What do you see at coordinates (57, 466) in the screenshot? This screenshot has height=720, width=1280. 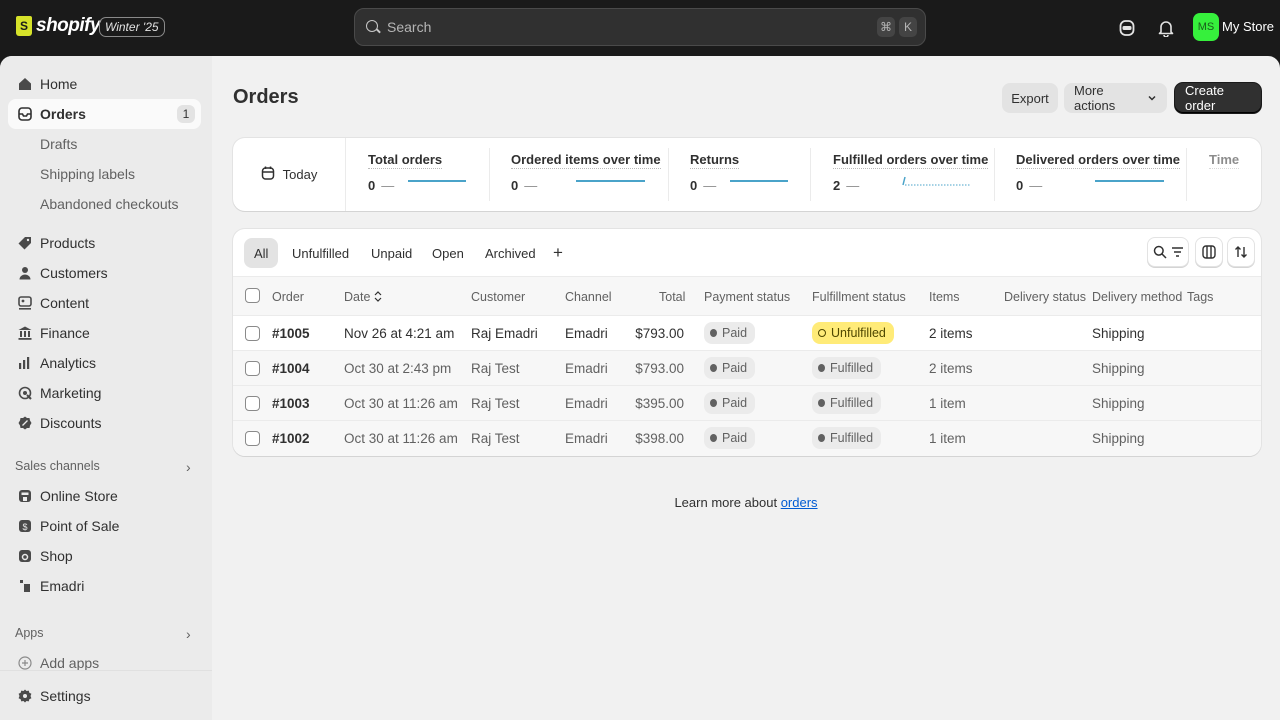 I see `sales-channels-heading: Sales channels` at bounding box center [57, 466].